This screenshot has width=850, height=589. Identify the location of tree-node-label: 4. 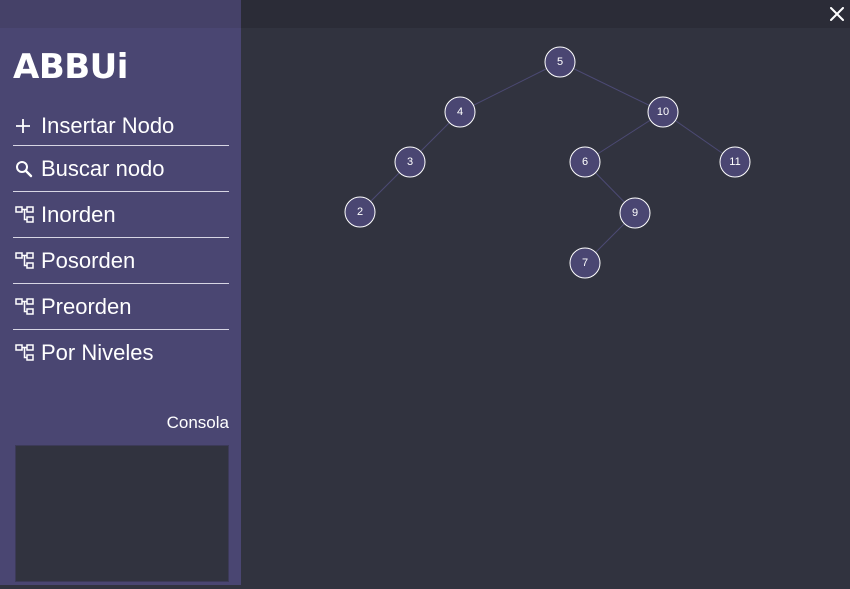
(460, 112).